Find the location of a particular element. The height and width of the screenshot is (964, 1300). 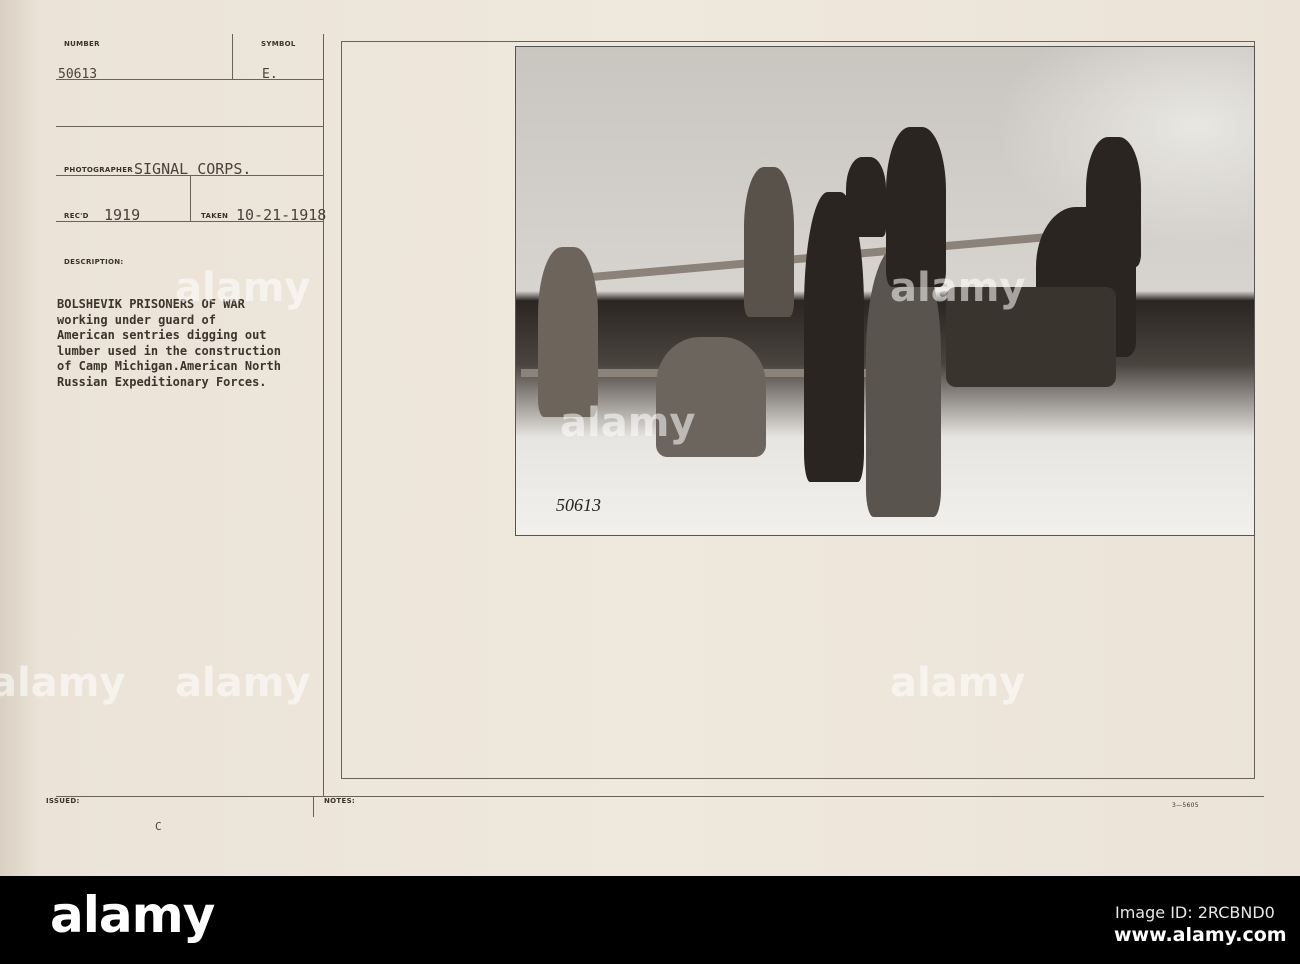

photographer-value: SIGNAL CORPS. is located at coordinates (193, 169).